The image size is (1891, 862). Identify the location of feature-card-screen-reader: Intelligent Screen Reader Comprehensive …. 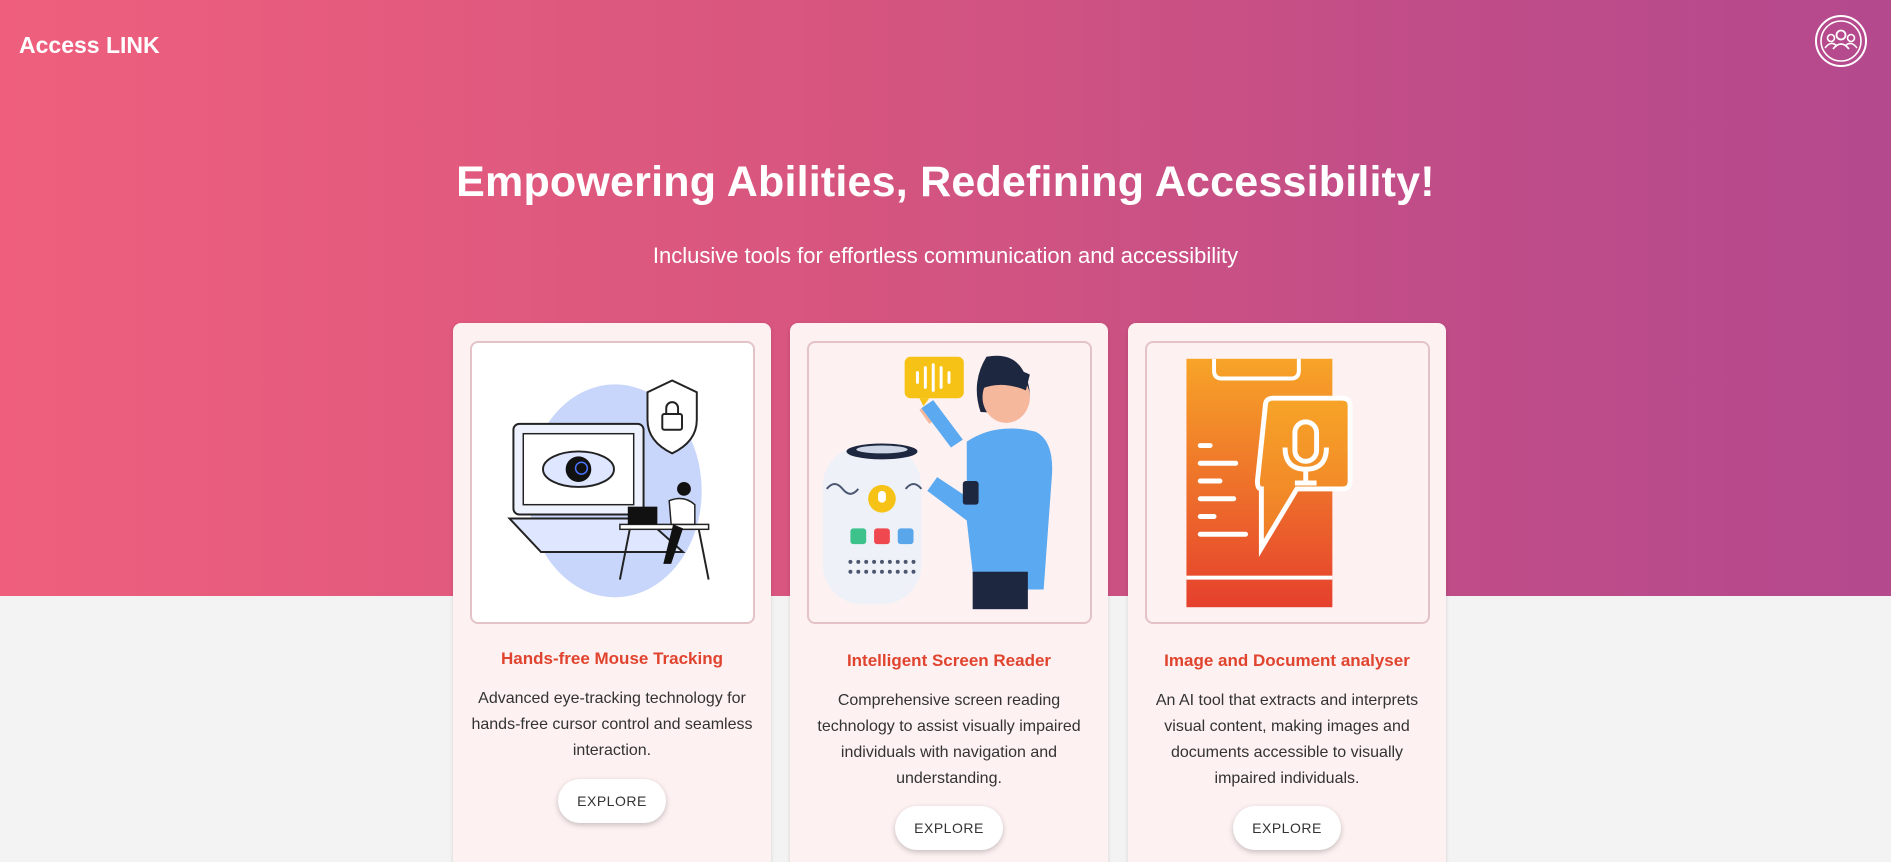
(949, 592).